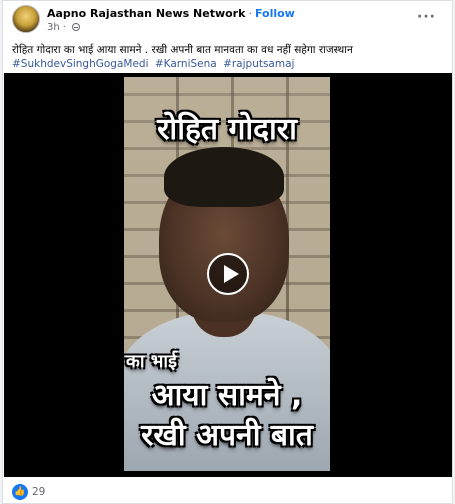 The height and width of the screenshot is (504, 455). I want to click on like-icon: 👍, so click(20, 492).